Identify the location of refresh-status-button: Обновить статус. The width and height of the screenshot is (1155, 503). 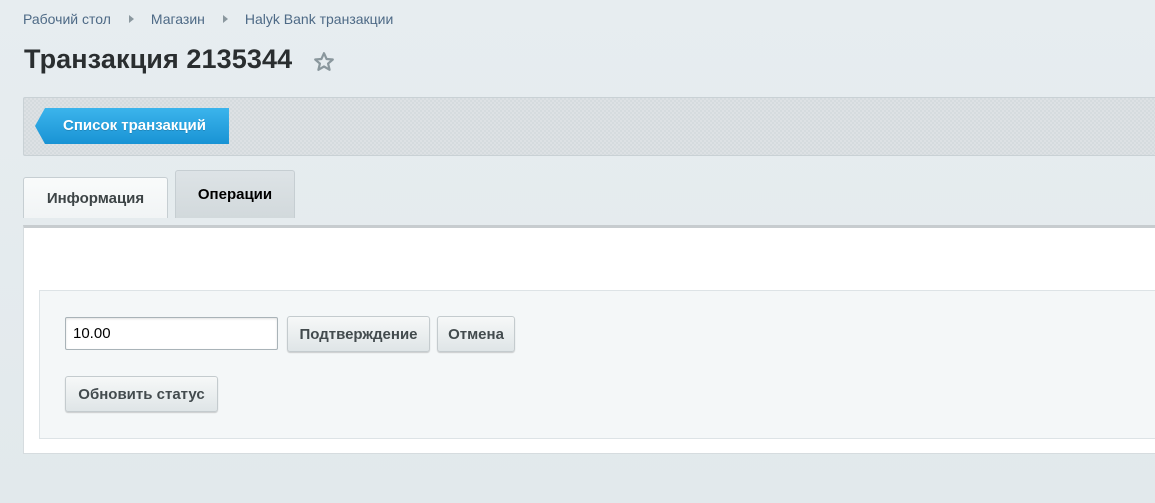
(141, 394).